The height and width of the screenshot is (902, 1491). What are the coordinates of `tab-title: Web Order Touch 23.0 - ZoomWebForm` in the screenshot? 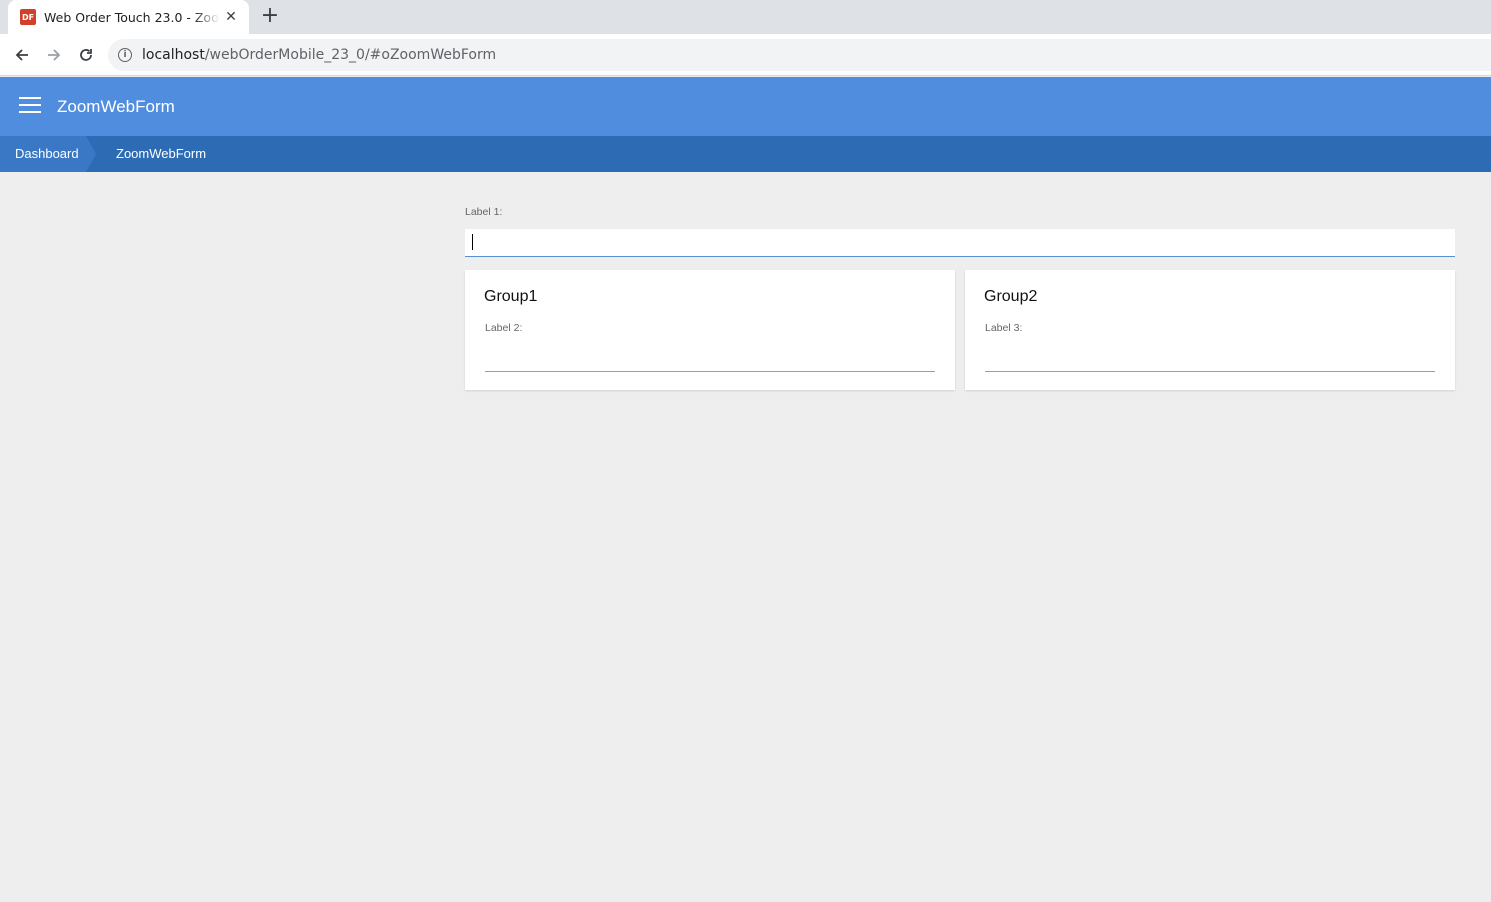 It's located at (132, 17).